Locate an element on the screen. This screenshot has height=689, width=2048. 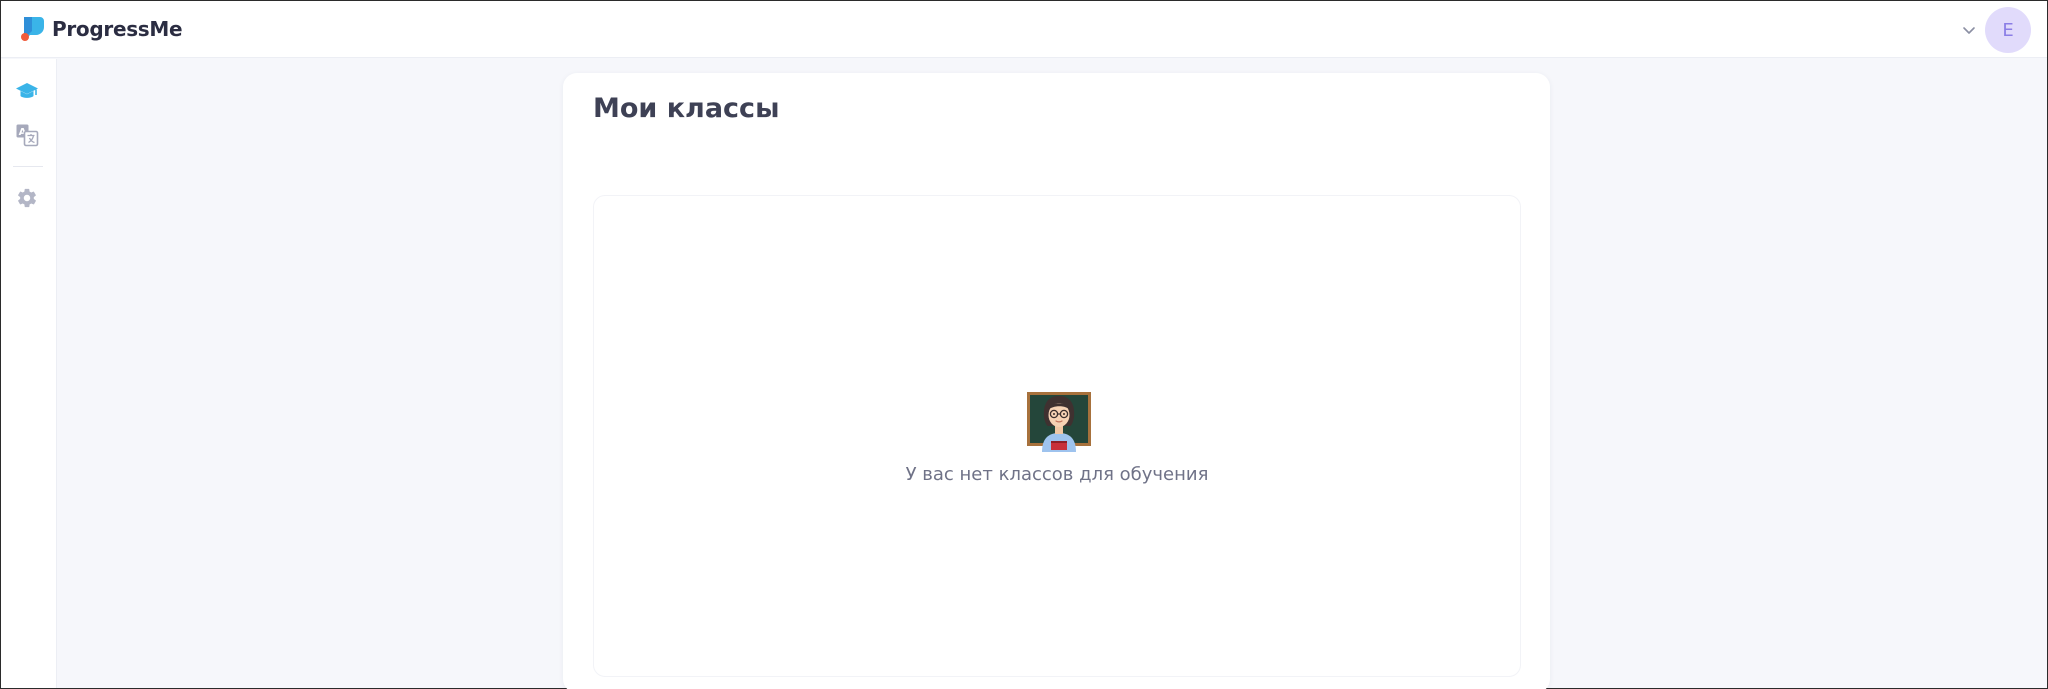
sidebar-item-settings is located at coordinates (27, 198).